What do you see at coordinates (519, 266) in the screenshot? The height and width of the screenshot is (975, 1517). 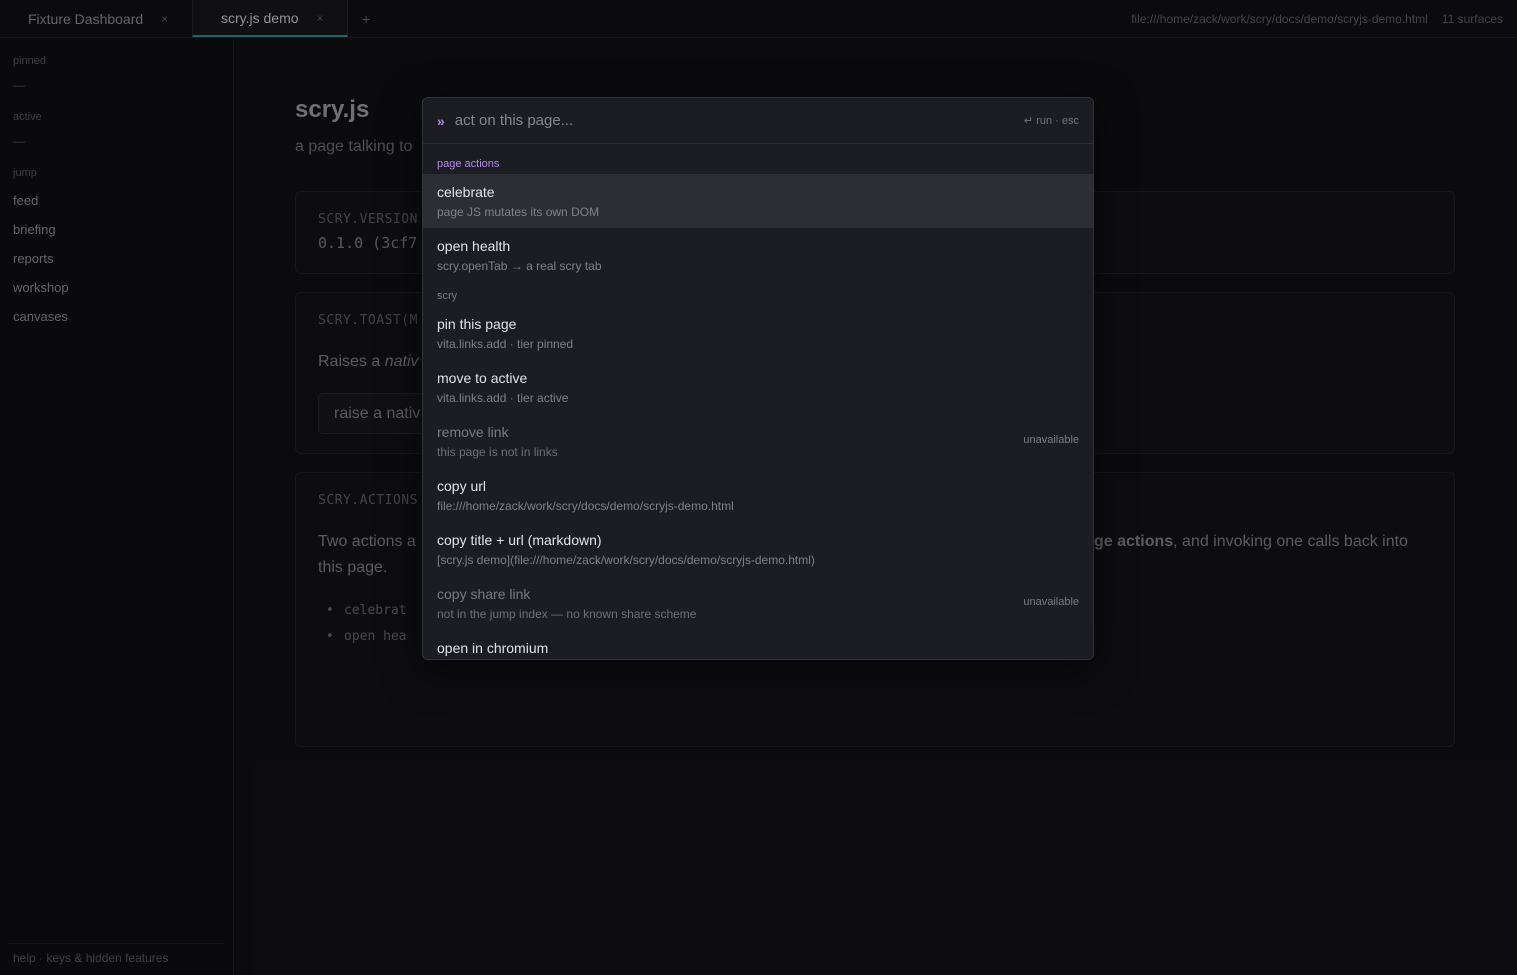 I see `command-description: scry.openTab → a real scry tab` at bounding box center [519, 266].